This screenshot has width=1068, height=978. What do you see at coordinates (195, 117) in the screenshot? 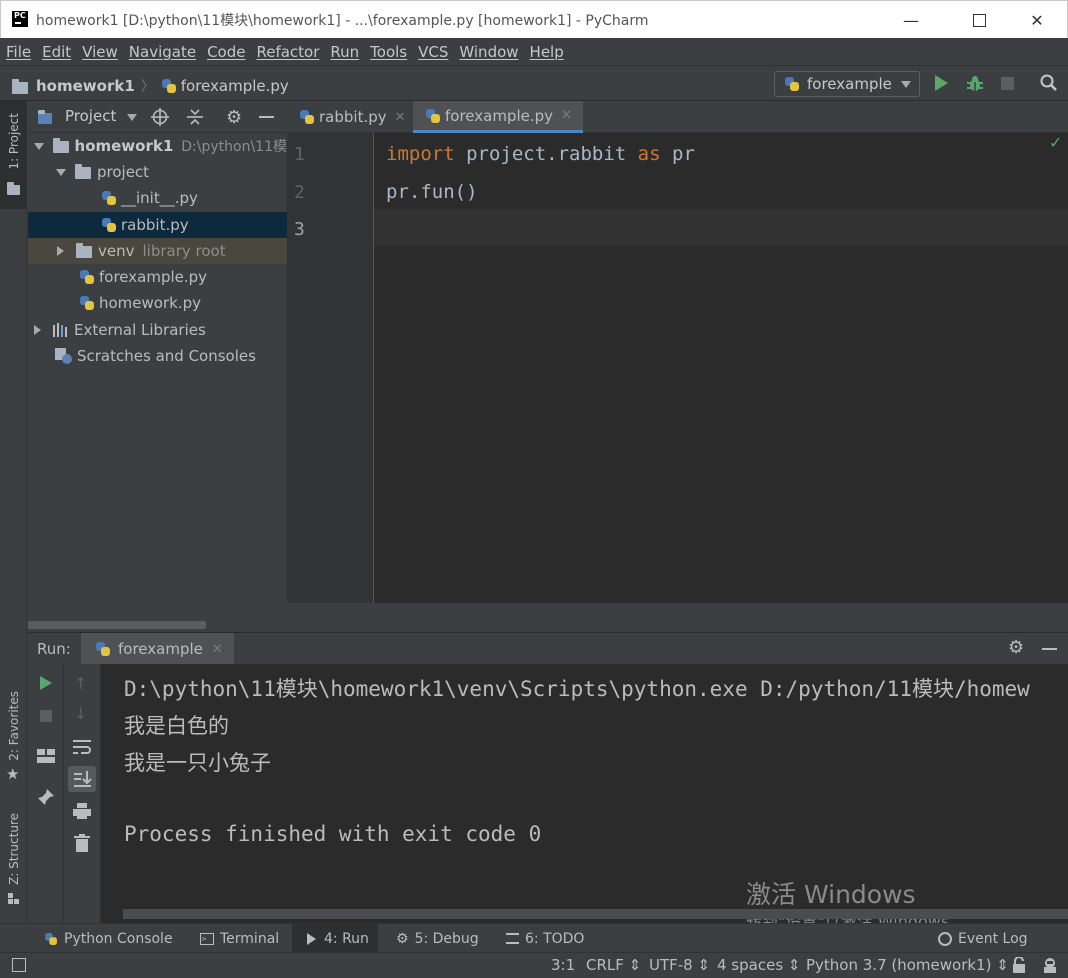
I see `collapse-all-icon` at bounding box center [195, 117].